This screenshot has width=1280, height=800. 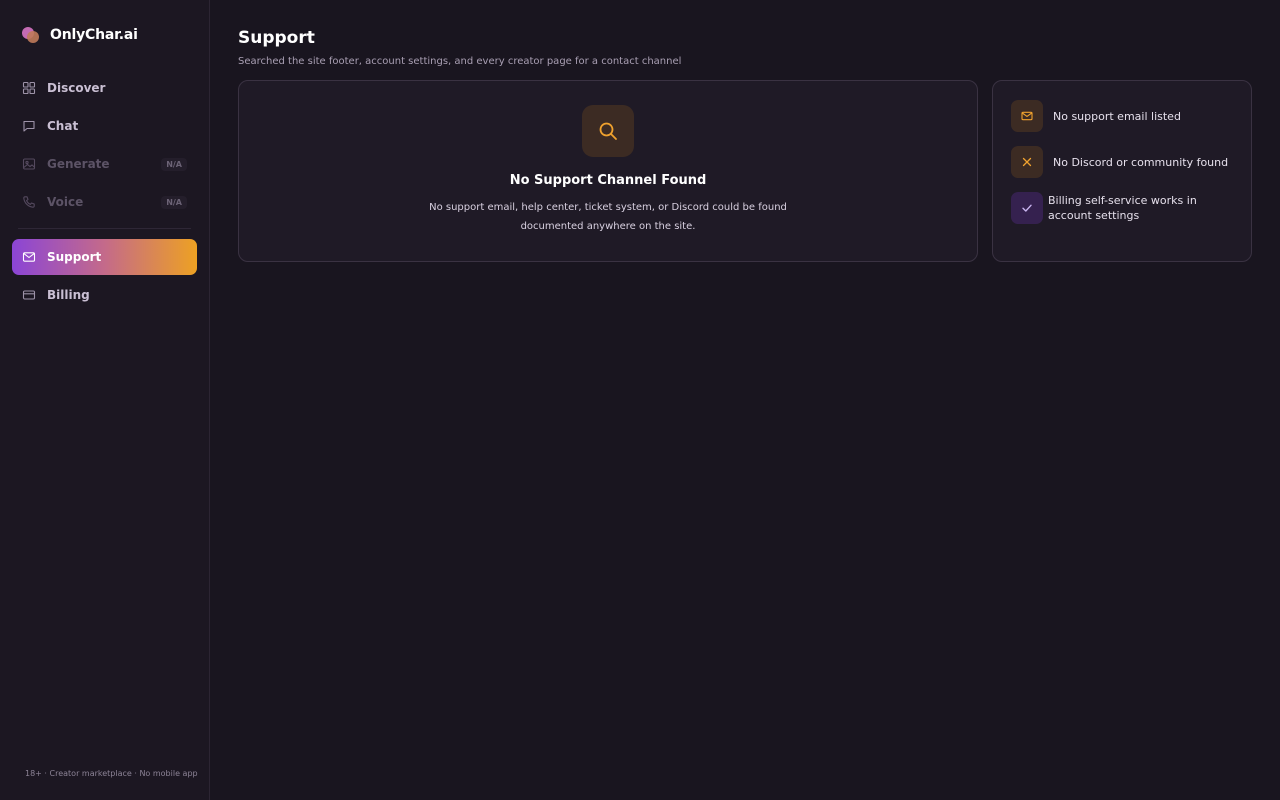 What do you see at coordinates (1027, 162) in the screenshot?
I see `x-icon` at bounding box center [1027, 162].